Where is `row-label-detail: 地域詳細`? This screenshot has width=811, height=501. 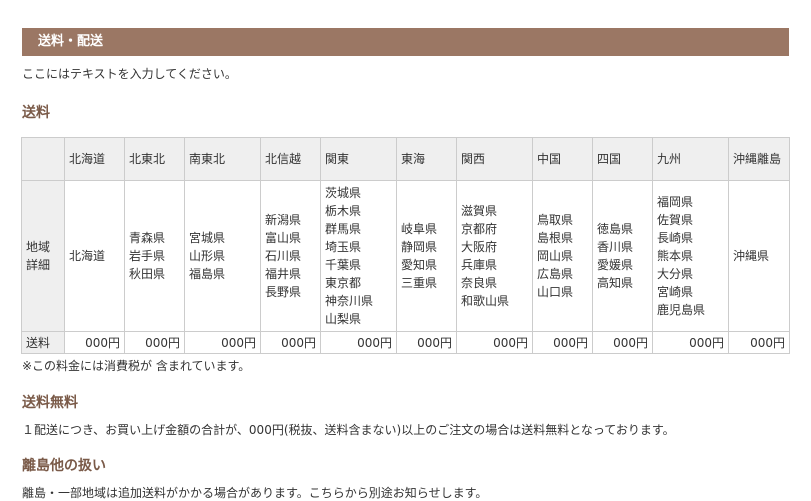
row-label-detail: 地域詳細 is located at coordinates (43, 256).